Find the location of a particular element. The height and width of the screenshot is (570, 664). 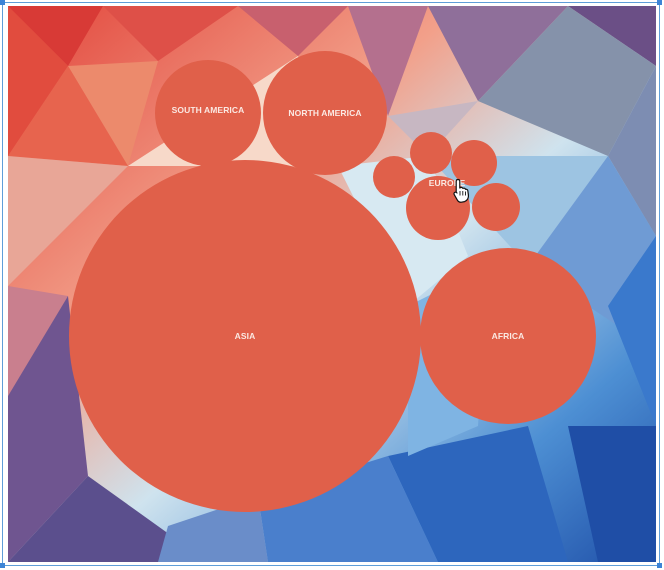

bubble-europe: EUROPE is located at coordinates (446, 186).